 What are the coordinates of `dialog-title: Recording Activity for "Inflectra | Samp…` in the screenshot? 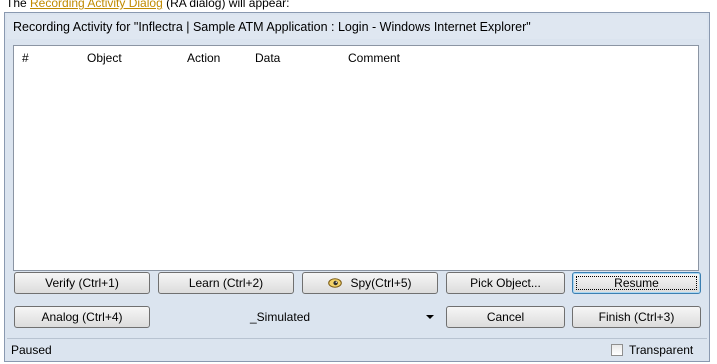 It's located at (357, 27).